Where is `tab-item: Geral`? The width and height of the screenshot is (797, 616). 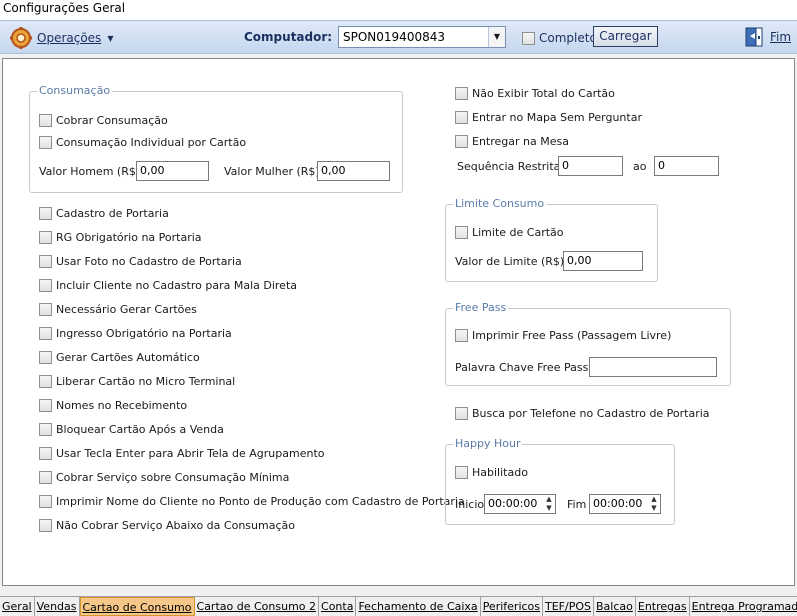 tab-item: Geral is located at coordinates (17, 606).